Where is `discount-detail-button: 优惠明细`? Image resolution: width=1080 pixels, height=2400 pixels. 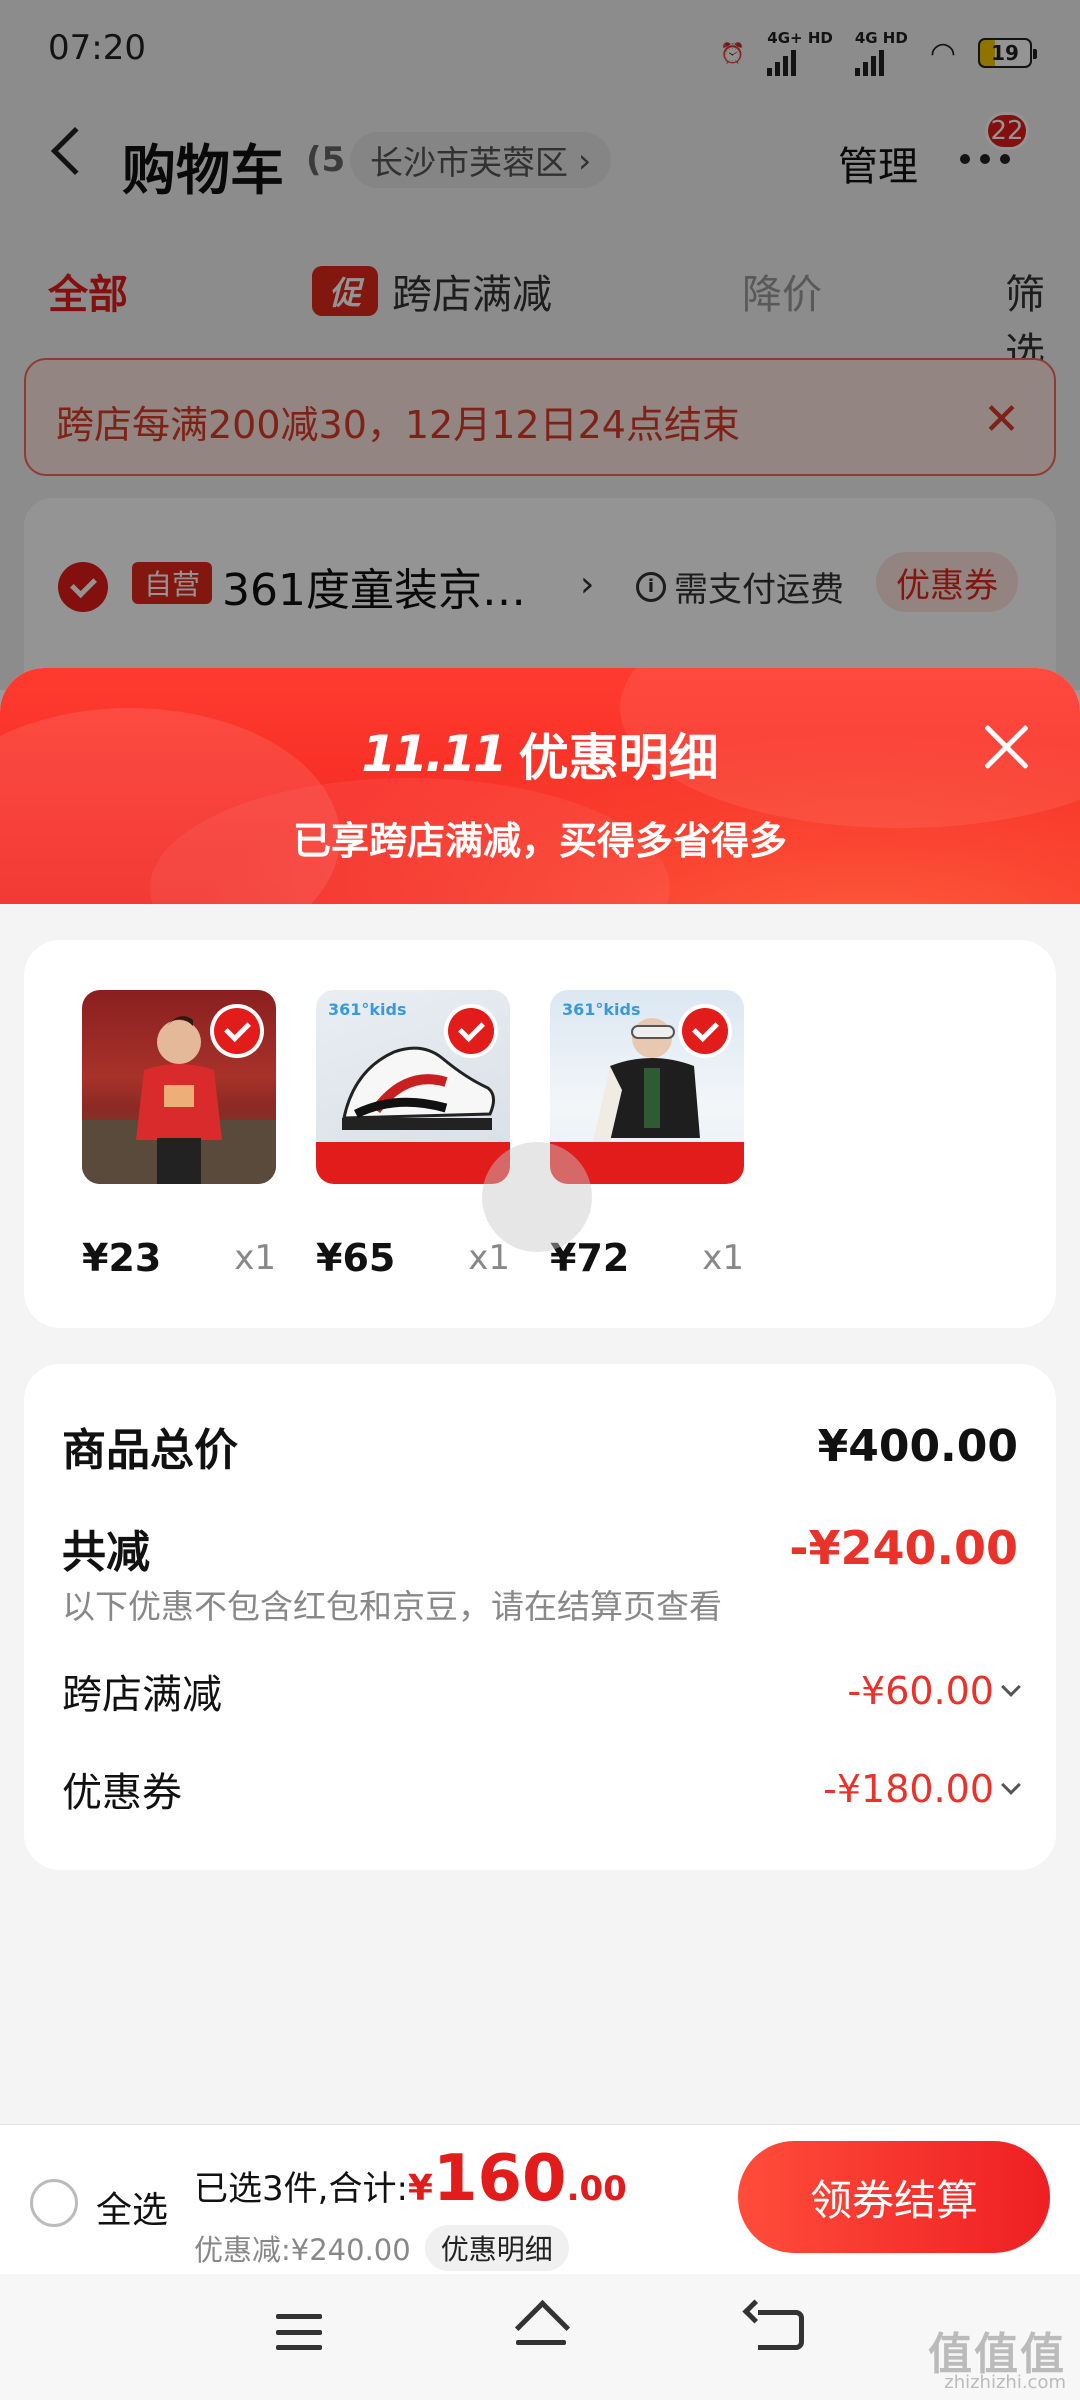
discount-detail-button: 优惠明细 is located at coordinates (496, 2248).